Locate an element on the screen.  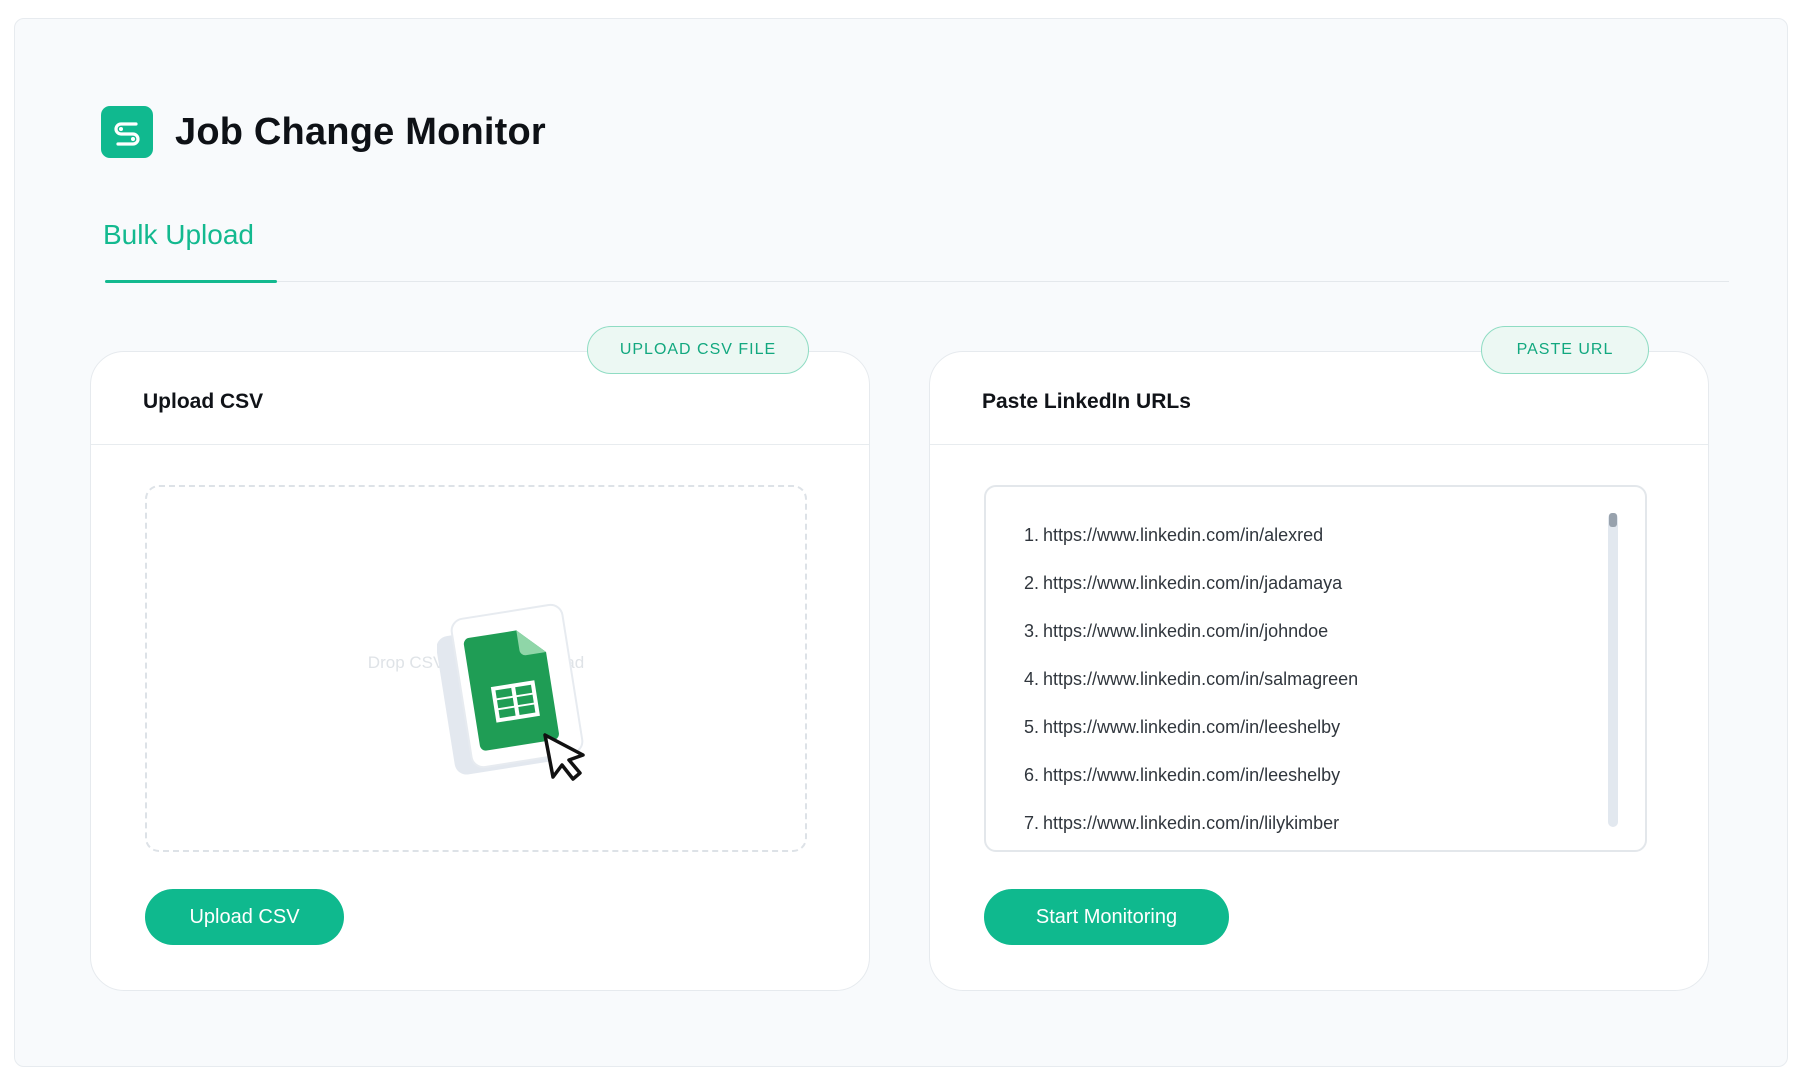
paste-urls-card-title: Paste LinkedIn URLs is located at coordinates (1086, 401).